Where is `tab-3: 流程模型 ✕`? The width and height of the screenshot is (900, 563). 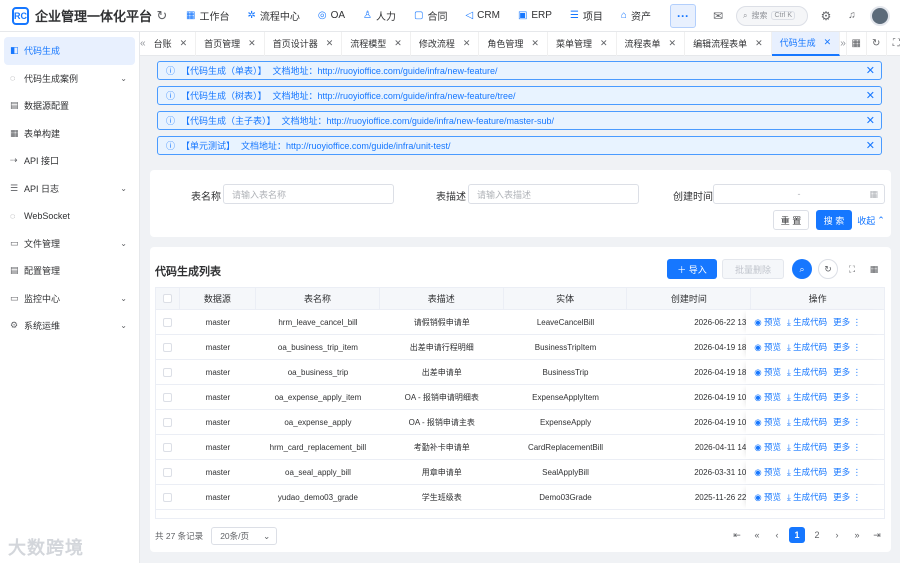
tab-3: 流程模型 ✕ is located at coordinates (376, 43).